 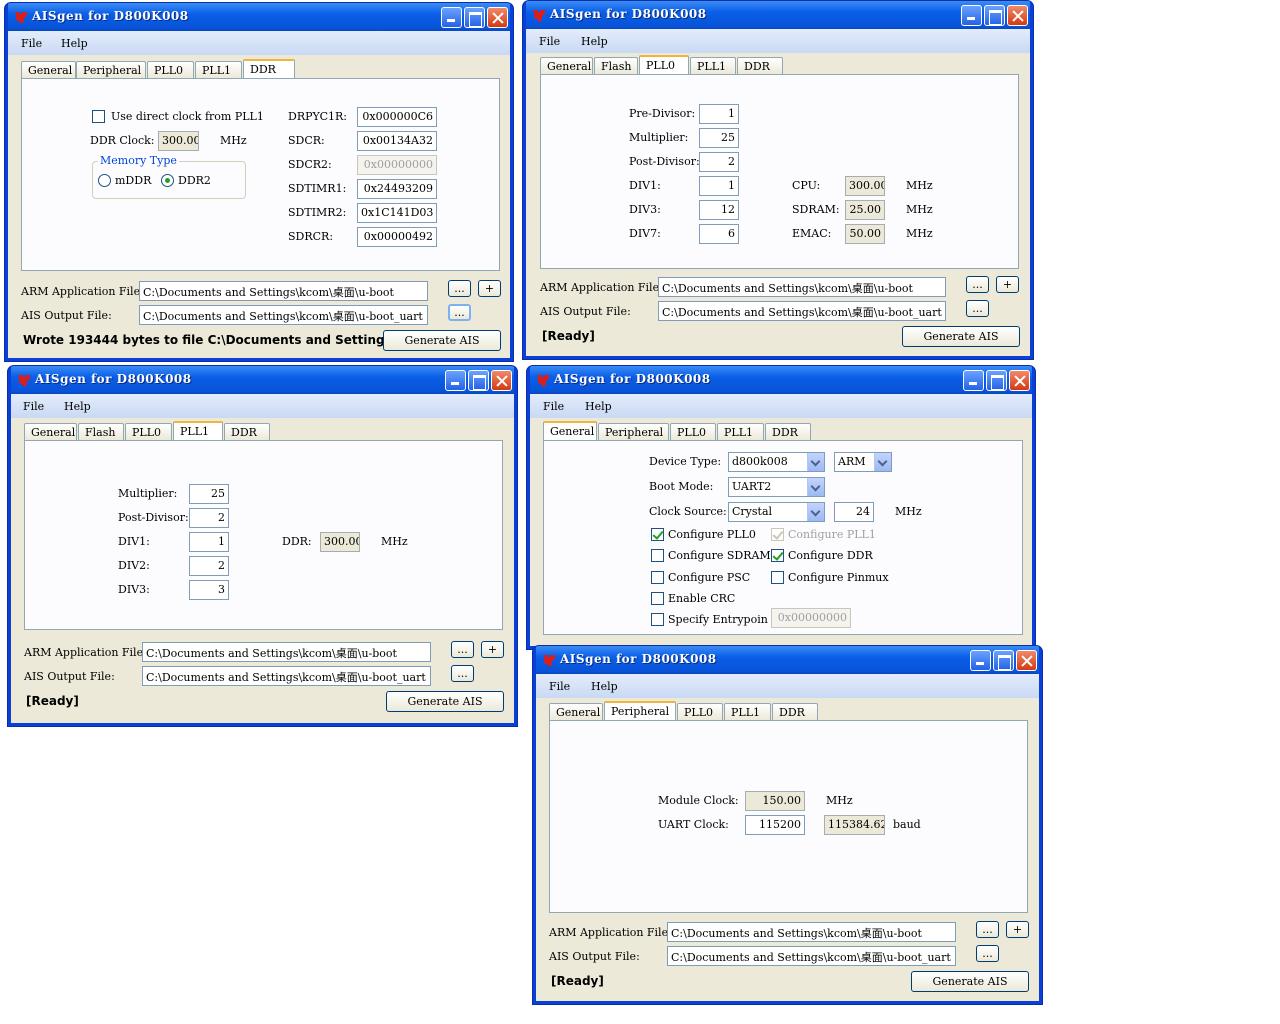 What do you see at coordinates (657, 577) in the screenshot?
I see `configure-psc-checkbox` at bounding box center [657, 577].